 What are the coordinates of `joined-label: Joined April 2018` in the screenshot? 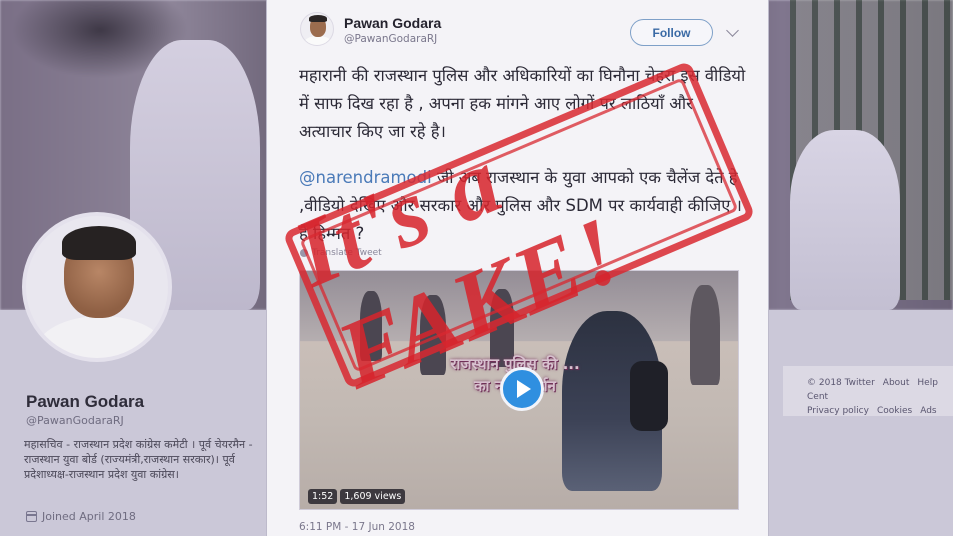 It's located at (89, 516).